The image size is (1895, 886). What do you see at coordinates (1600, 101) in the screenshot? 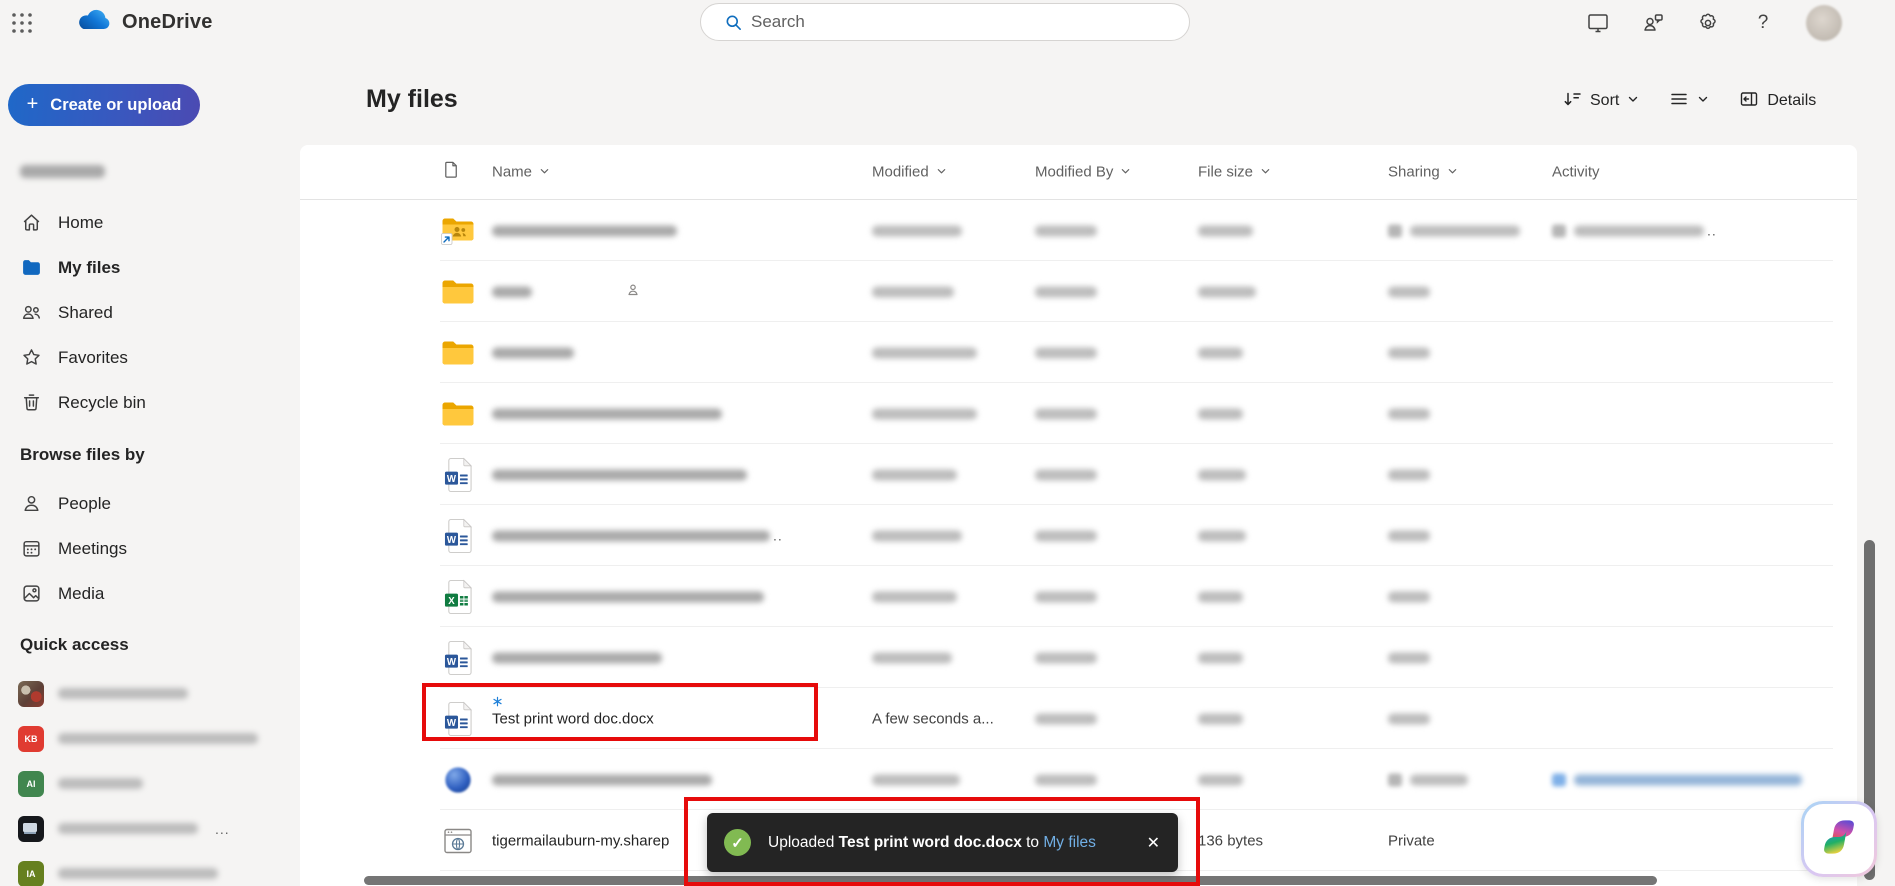
I see `sort-button: Sort` at bounding box center [1600, 101].